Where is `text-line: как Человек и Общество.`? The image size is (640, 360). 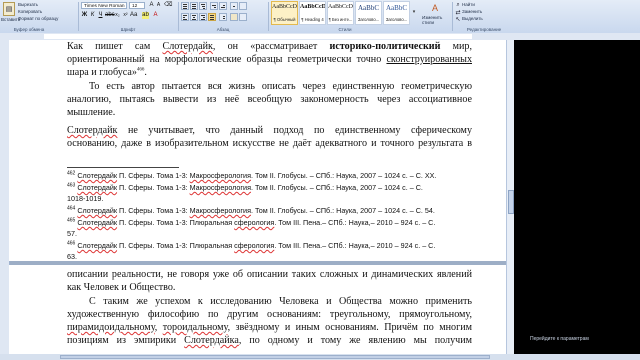 text-line: как Человек и Общество. is located at coordinates (121, 287).